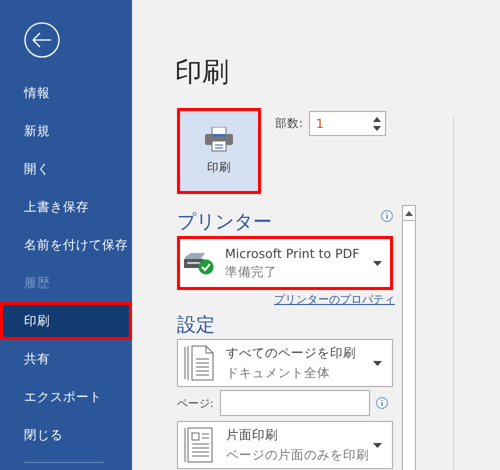 The image size is (500, 470). I want to click on sidebar-item: 上書き保存, so click(66, 207).